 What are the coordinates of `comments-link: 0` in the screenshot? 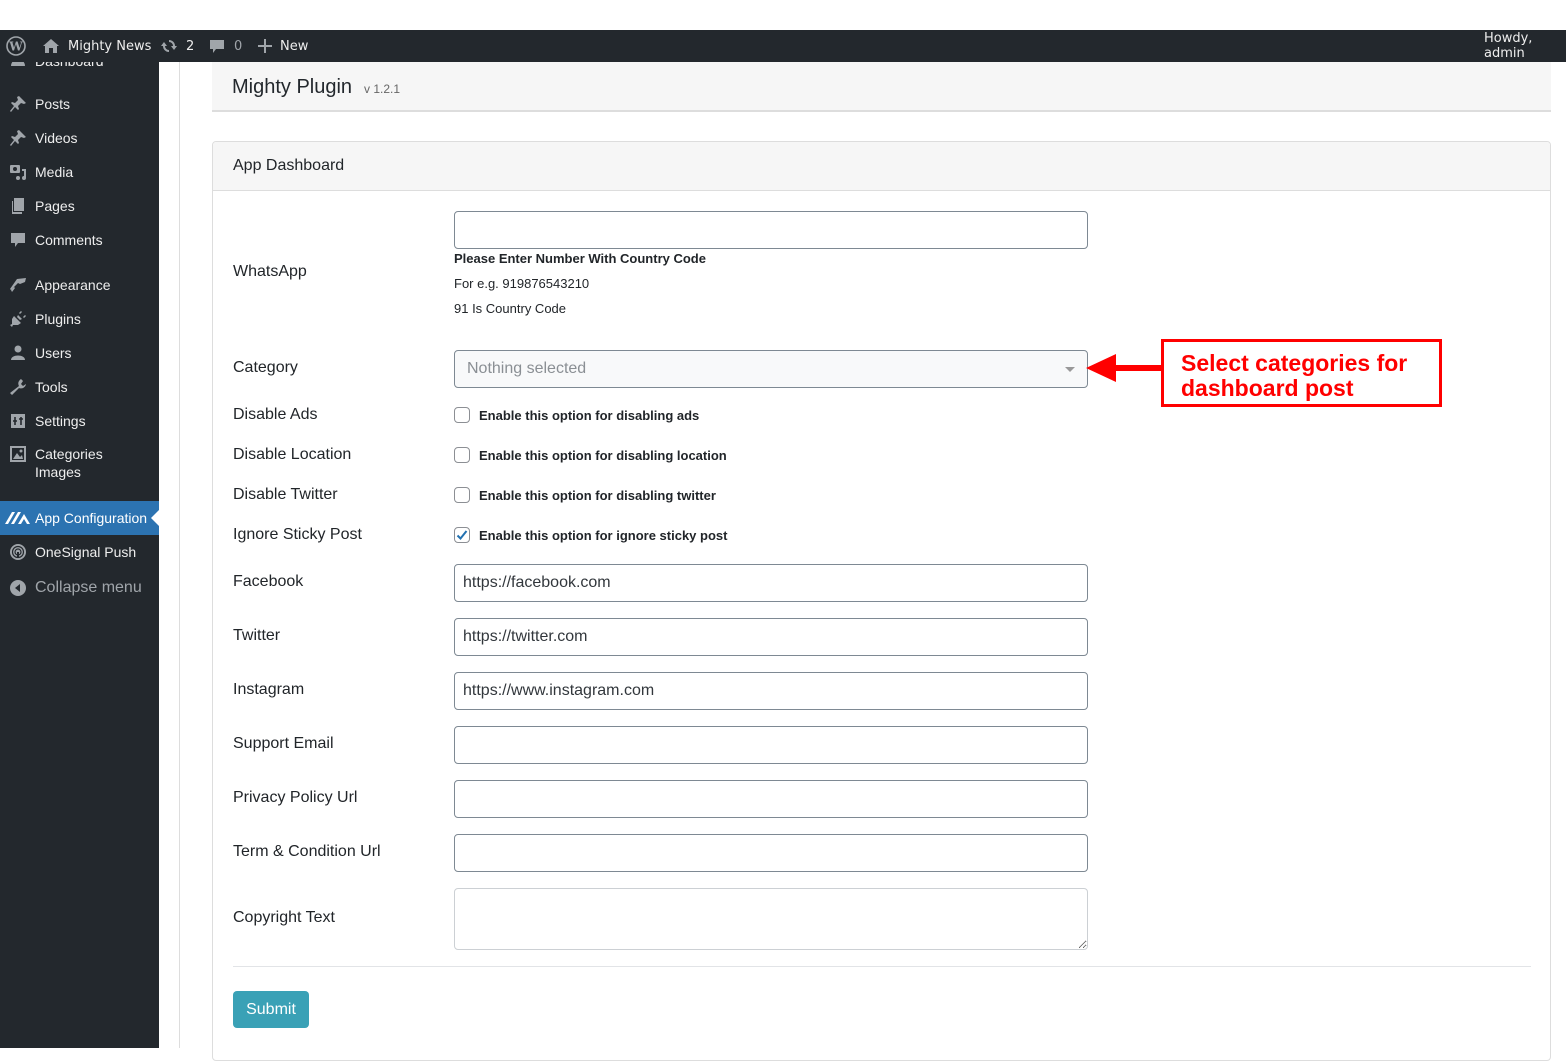 It's located at (225, 46).